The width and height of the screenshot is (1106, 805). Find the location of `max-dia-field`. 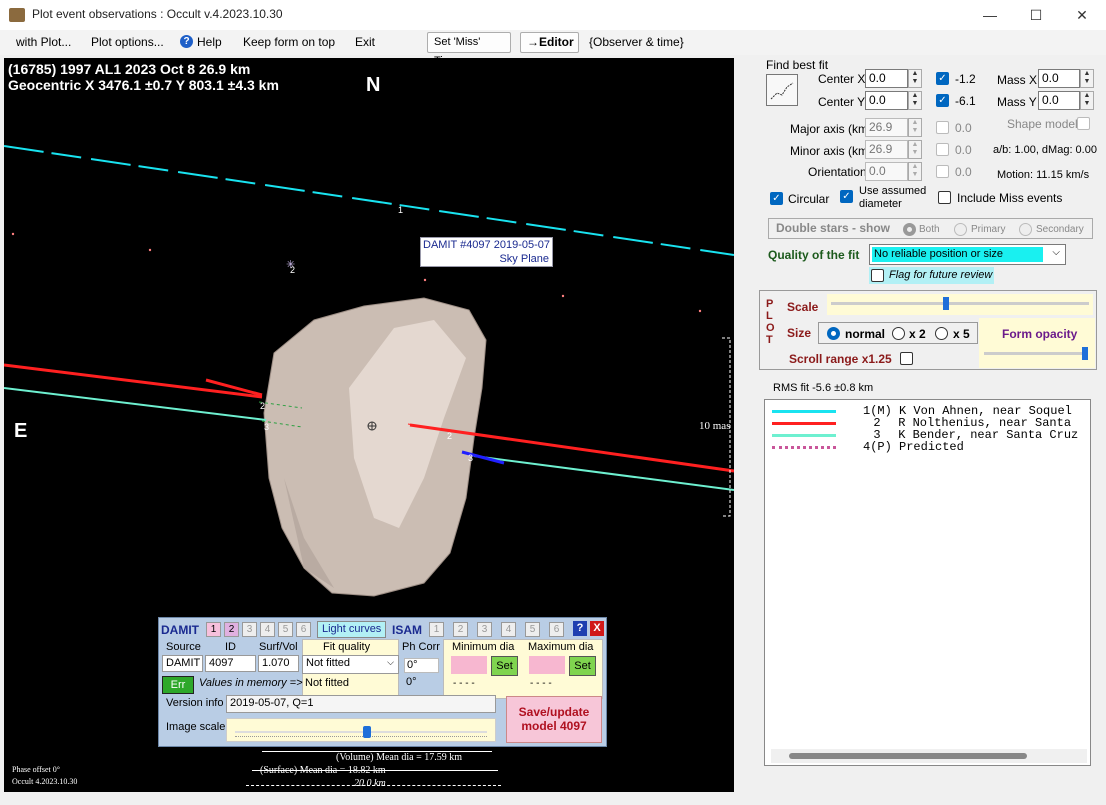

max-dia-field is located at coordinates (547, 665).